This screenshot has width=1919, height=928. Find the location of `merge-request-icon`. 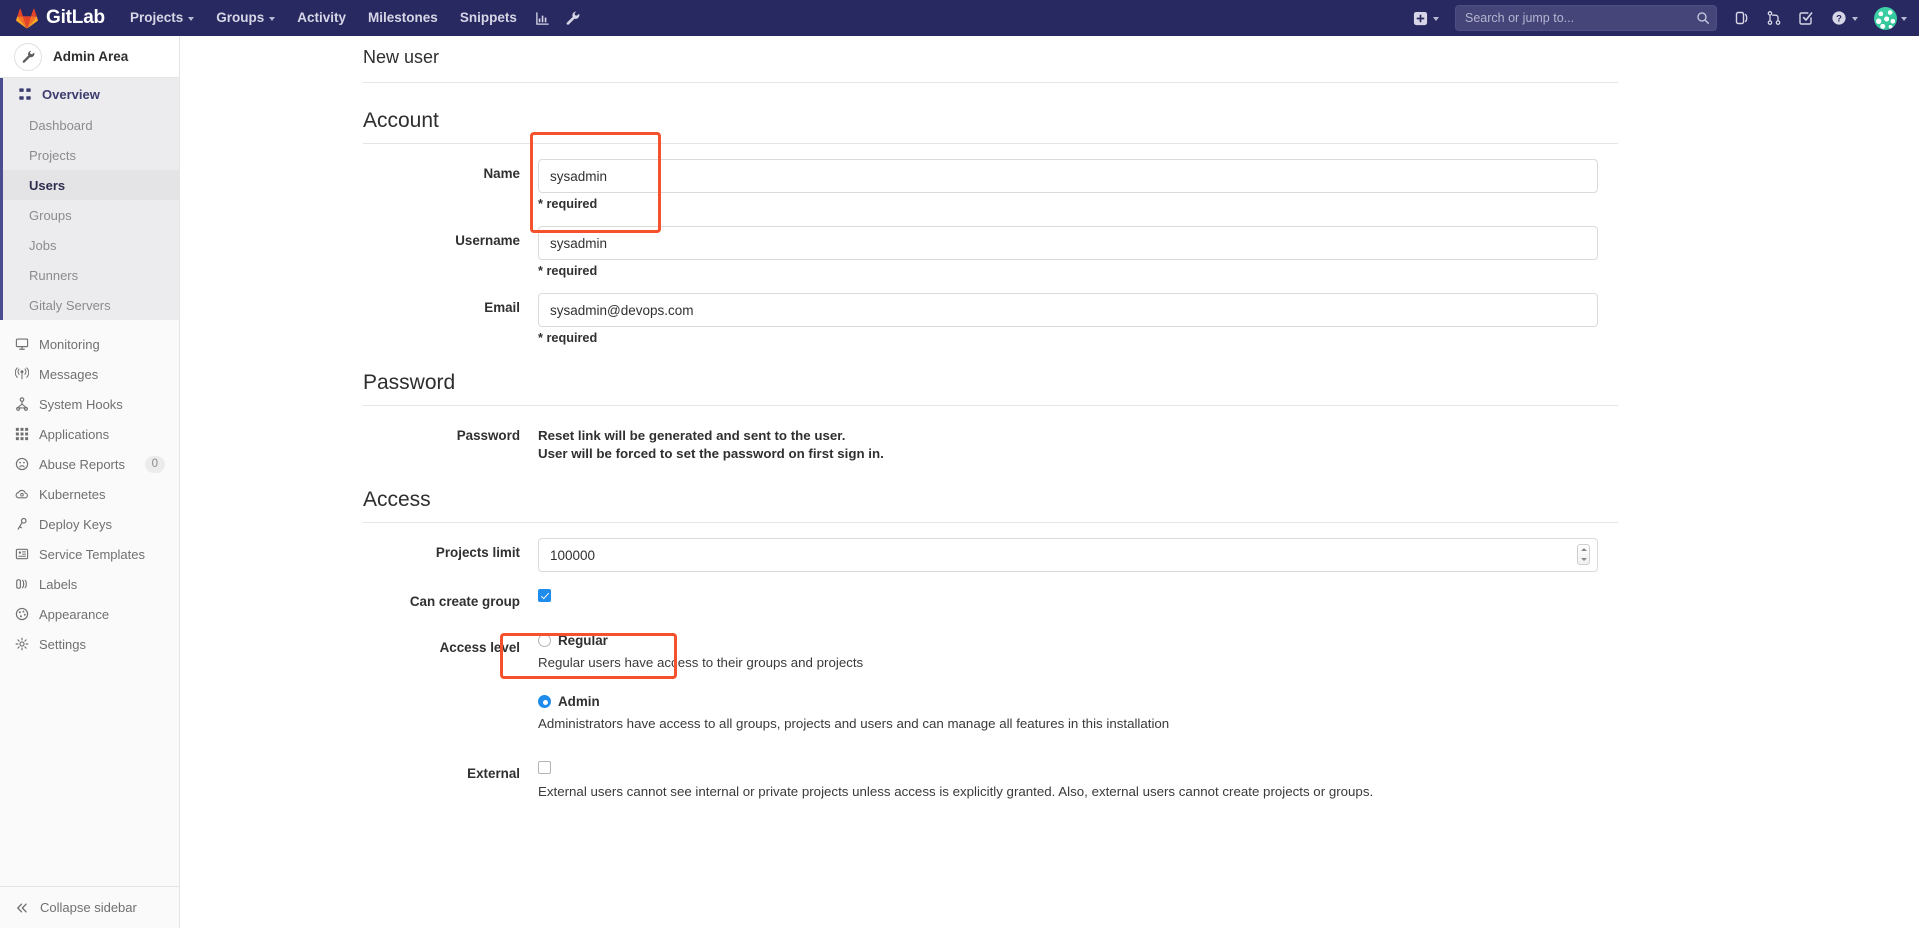

merge-request-icon is located at coordinates (1774, 18).